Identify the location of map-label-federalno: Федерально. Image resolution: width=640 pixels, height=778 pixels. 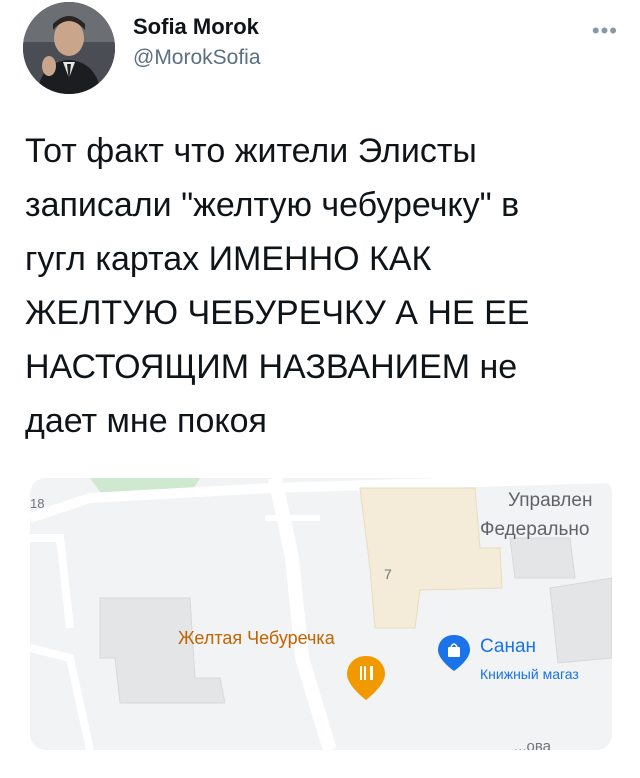
(535, 529).